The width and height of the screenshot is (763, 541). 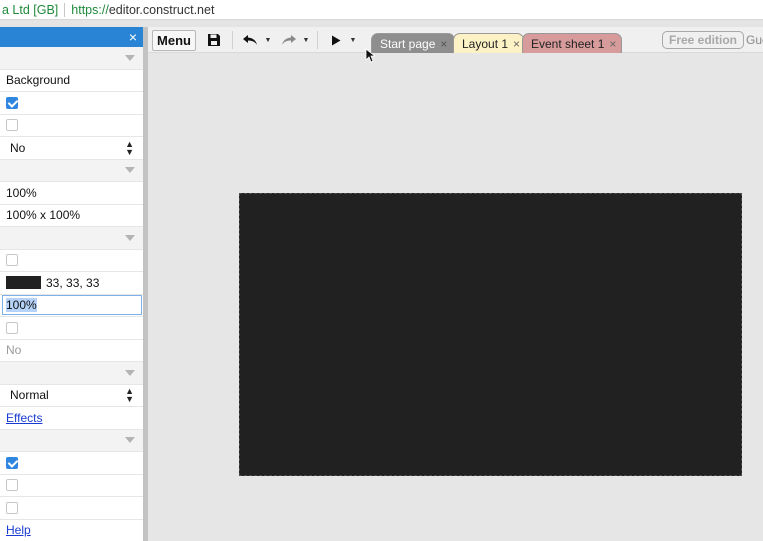 I want to click on redo-icon, so click(x=288, y=40).